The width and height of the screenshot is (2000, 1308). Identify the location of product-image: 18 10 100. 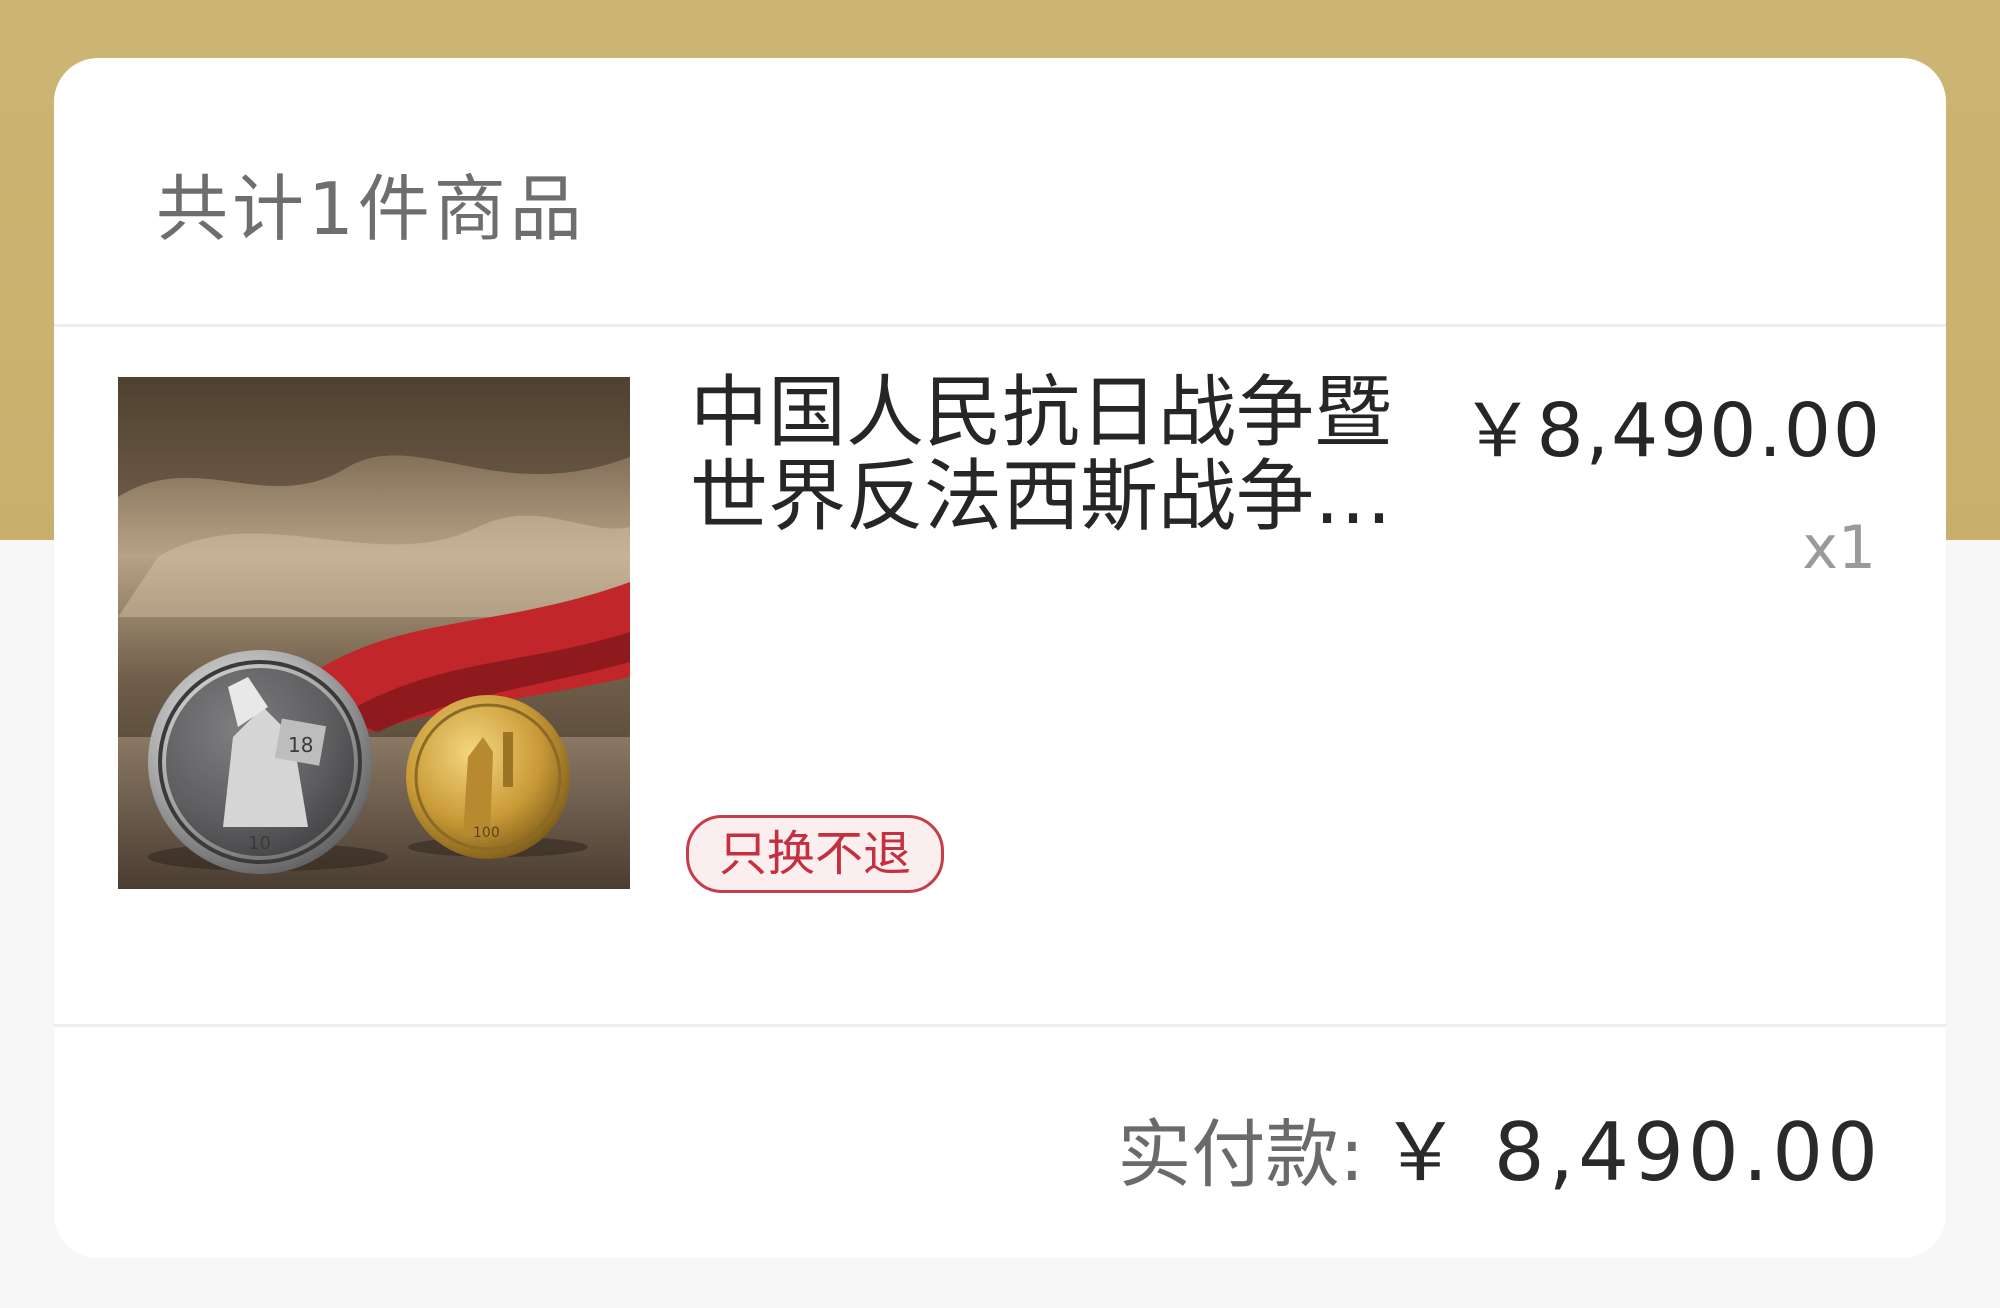
(374, 633).